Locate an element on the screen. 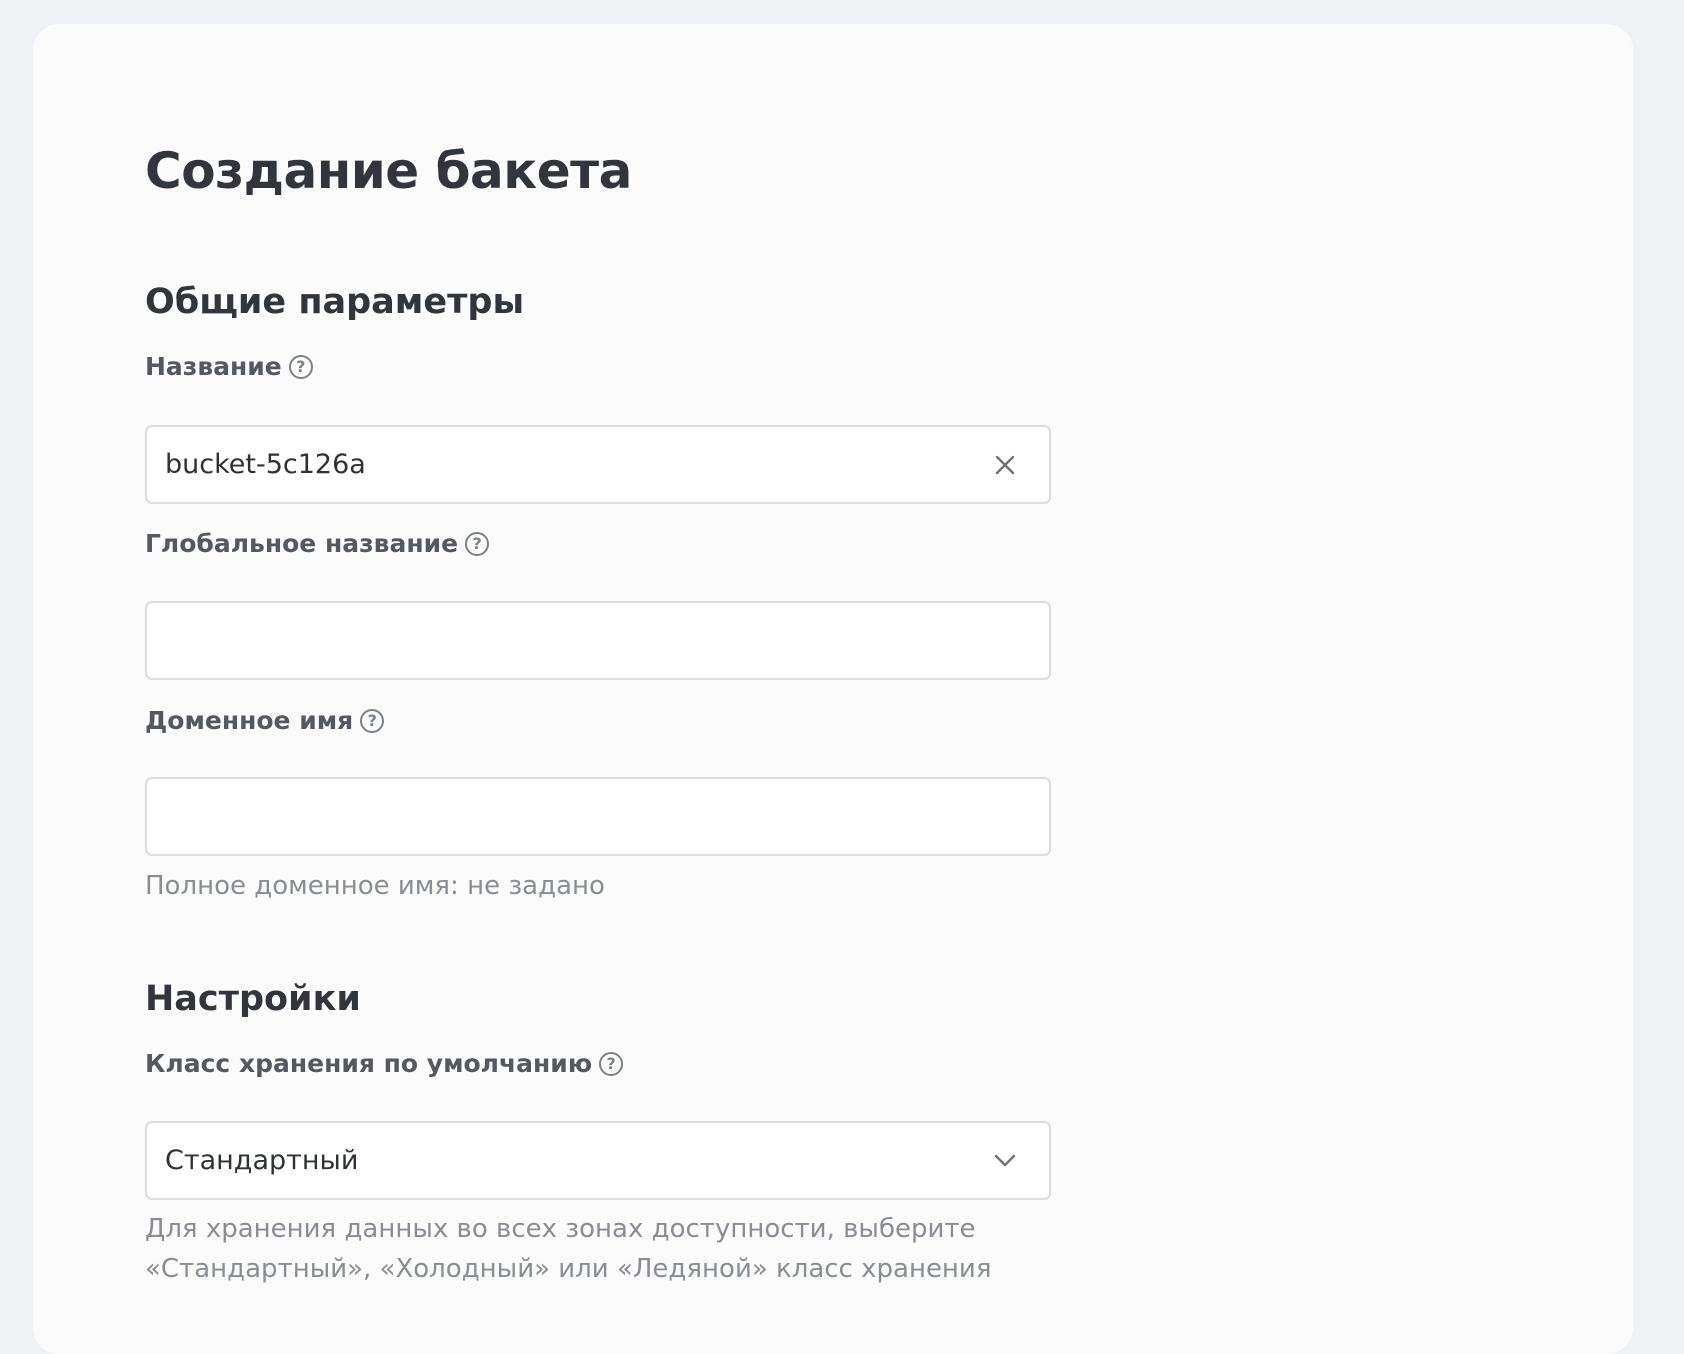  name-input-value: bucket-5c126a is located at coordinates (578, 464).